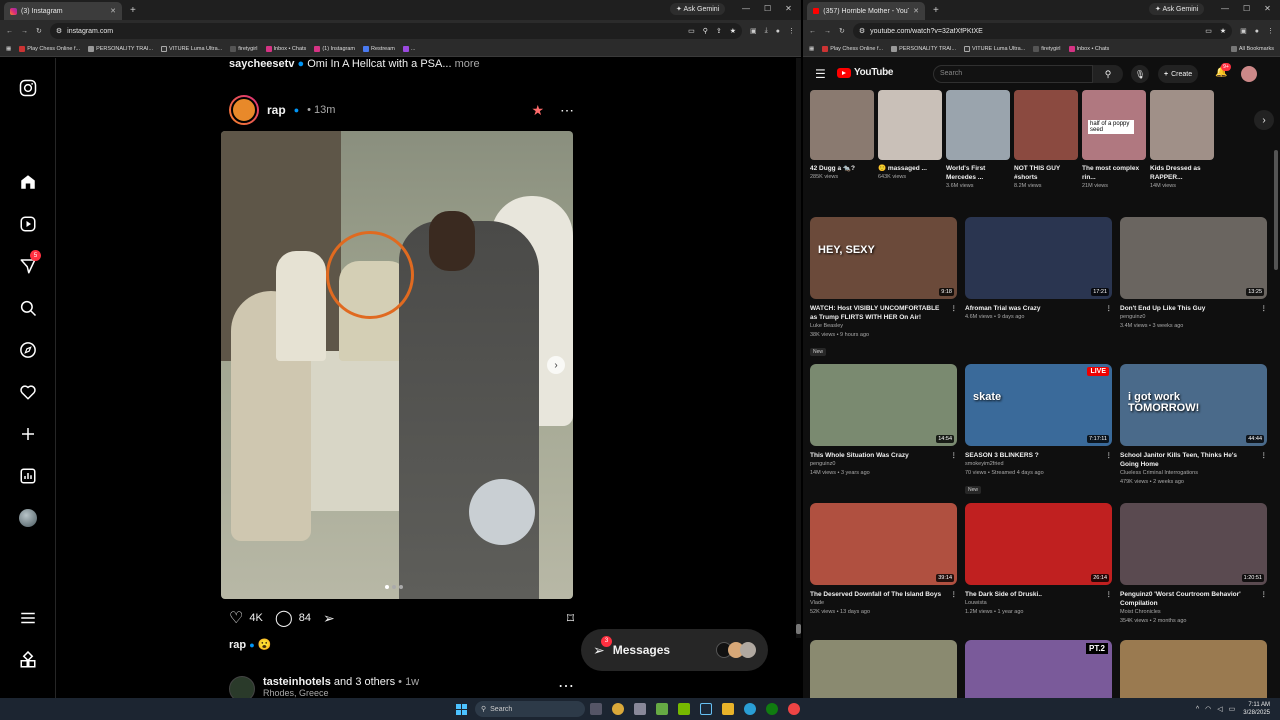 The height and width of the screenshot is (720, 1280). I want to click on cast-icon: ▭, so click(1208, 31).